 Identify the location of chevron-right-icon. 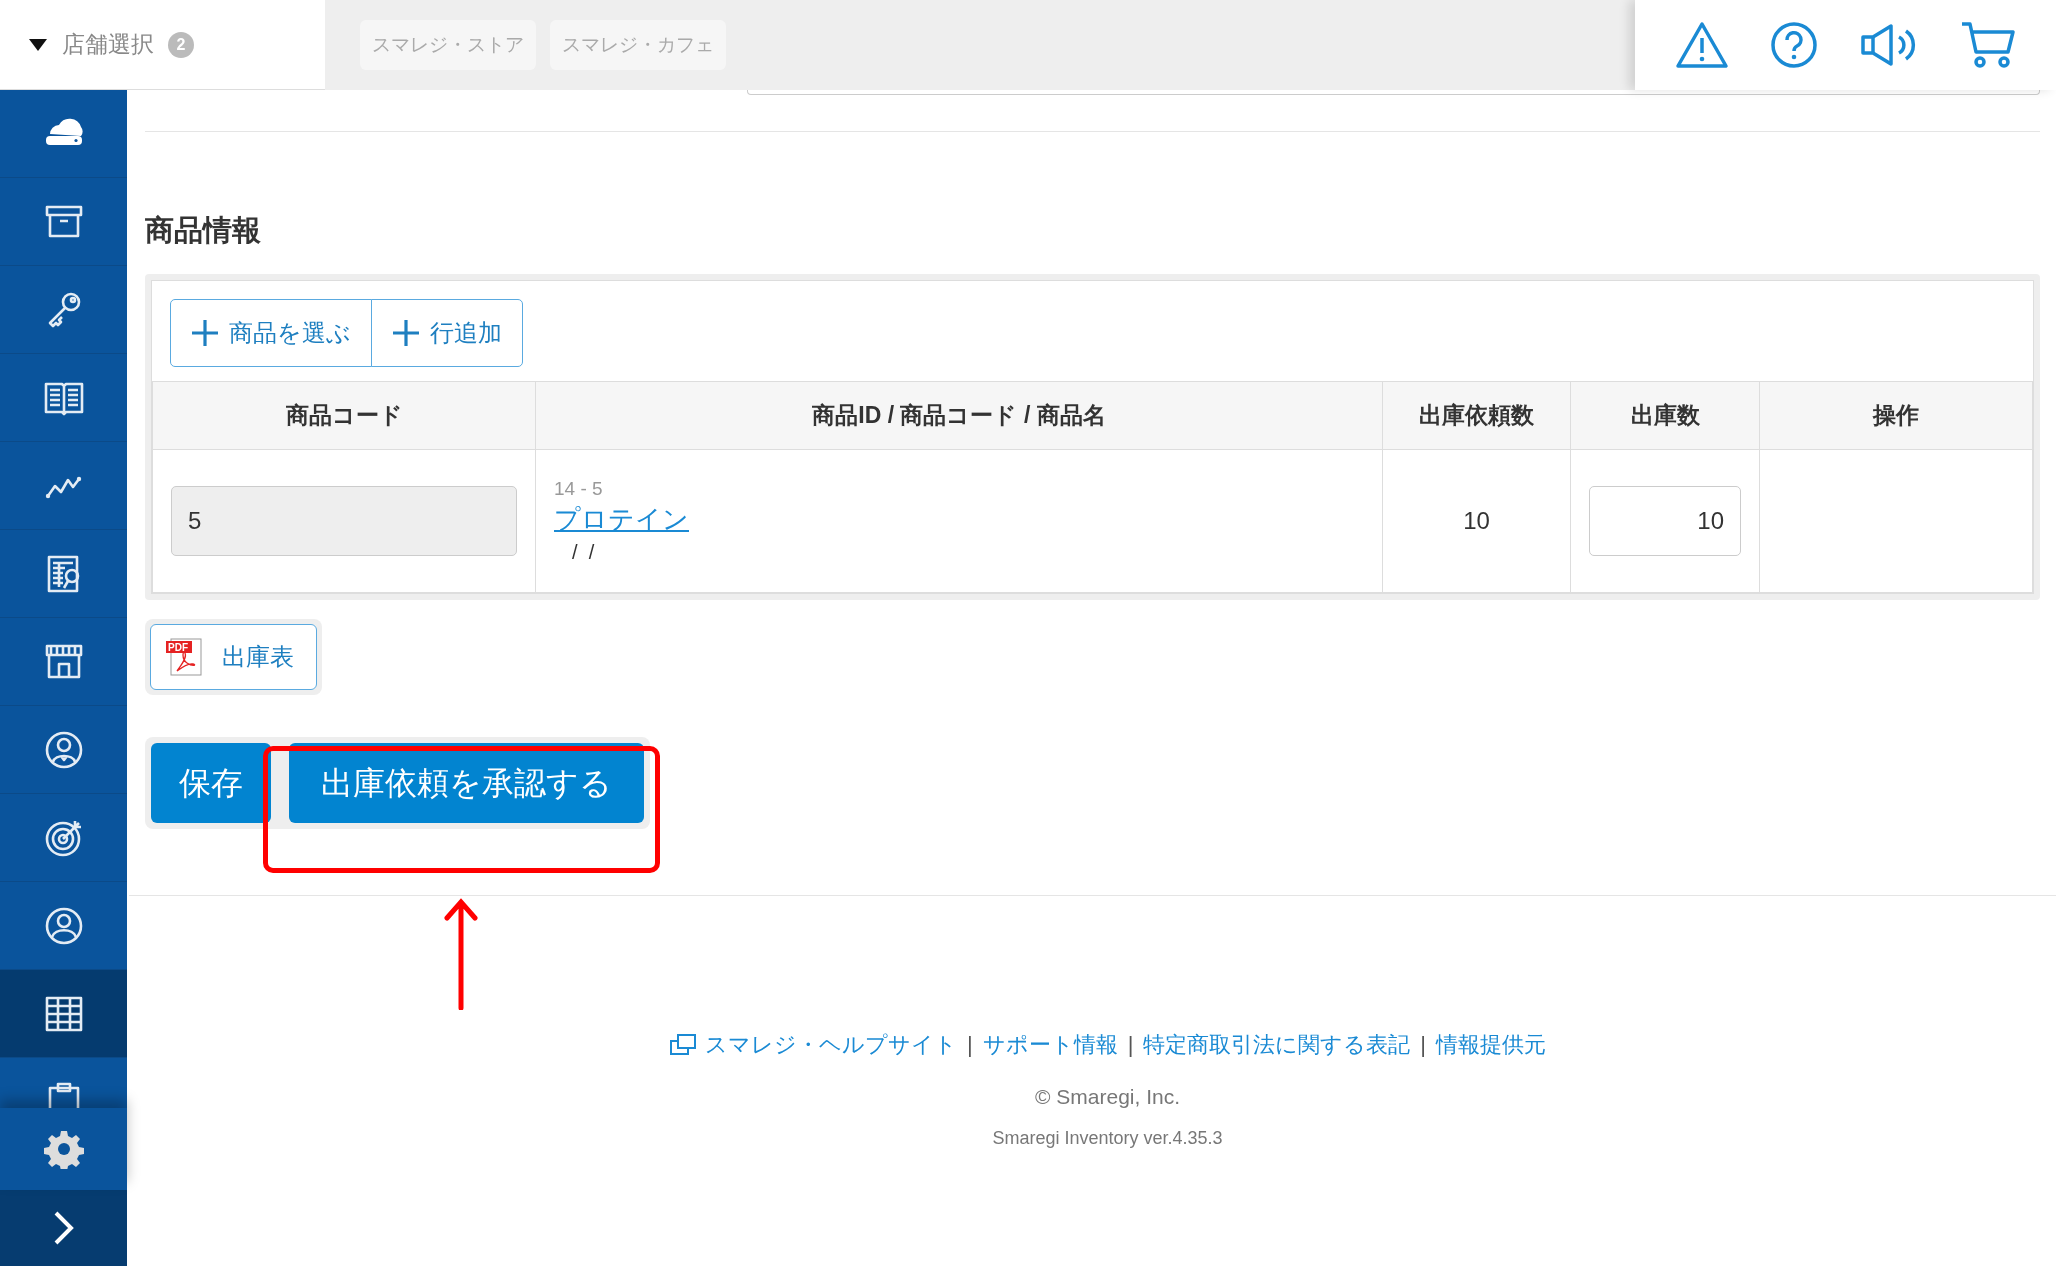
(63, 1228).